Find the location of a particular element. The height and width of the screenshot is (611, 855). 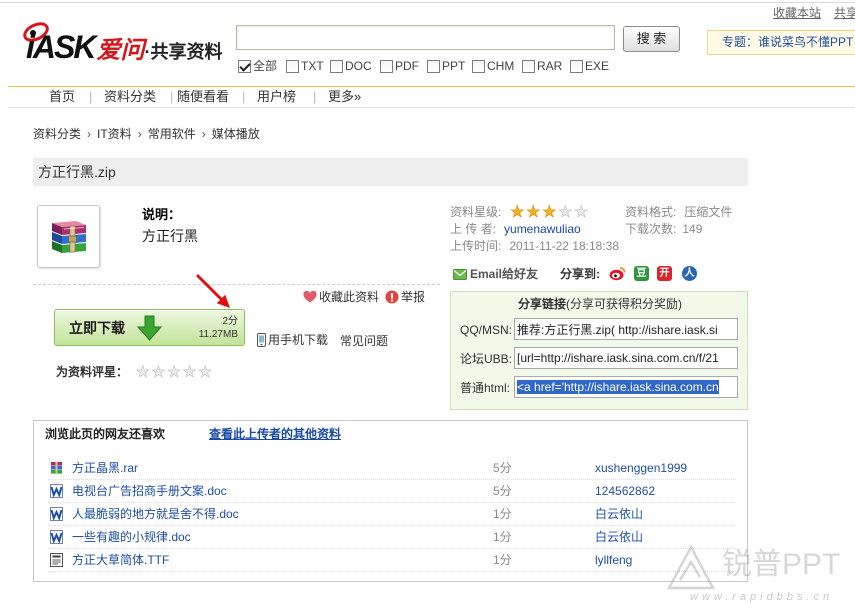

related-file-user: lyllfeng is located at coordinates (613, 560).